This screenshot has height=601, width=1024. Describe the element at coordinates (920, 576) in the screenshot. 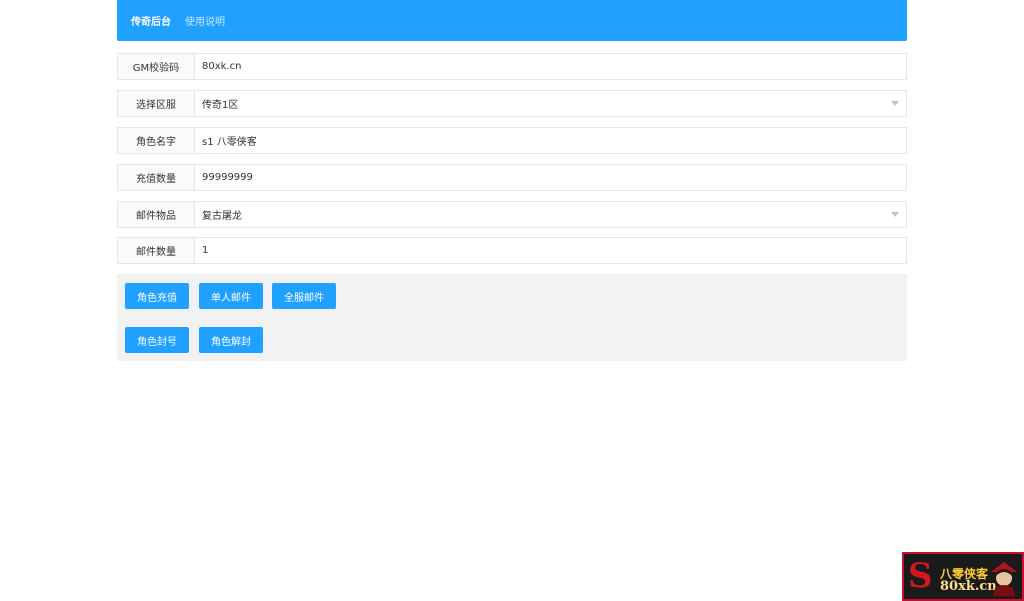

I see `logo-s-mark: S` at that location.